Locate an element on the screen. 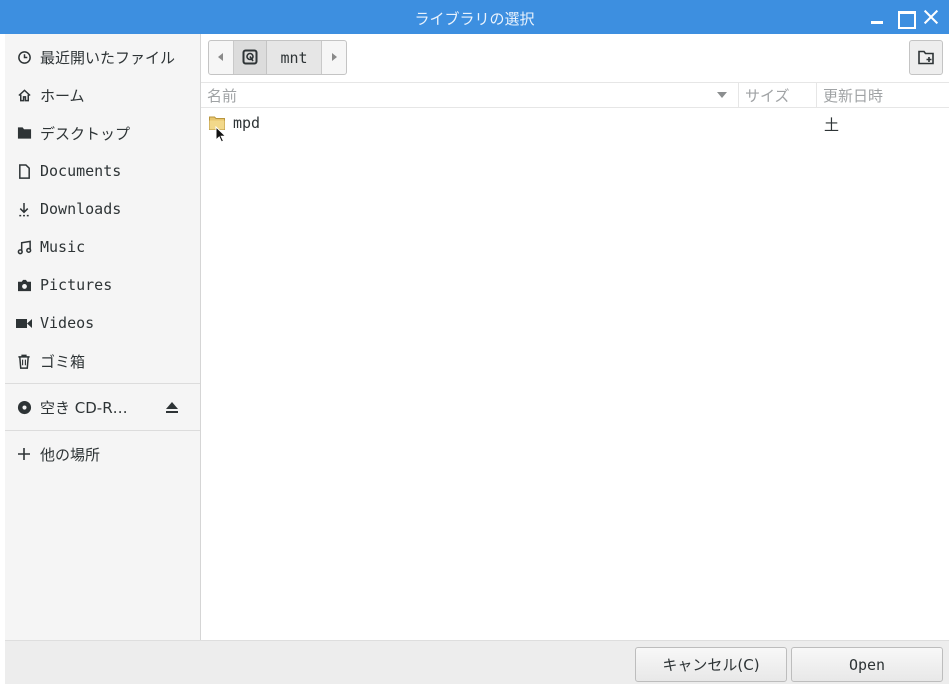 The height and width of the screenshot is (687, 949). title-bar: ライブラリの選択 is located at coordinates (474, 17).